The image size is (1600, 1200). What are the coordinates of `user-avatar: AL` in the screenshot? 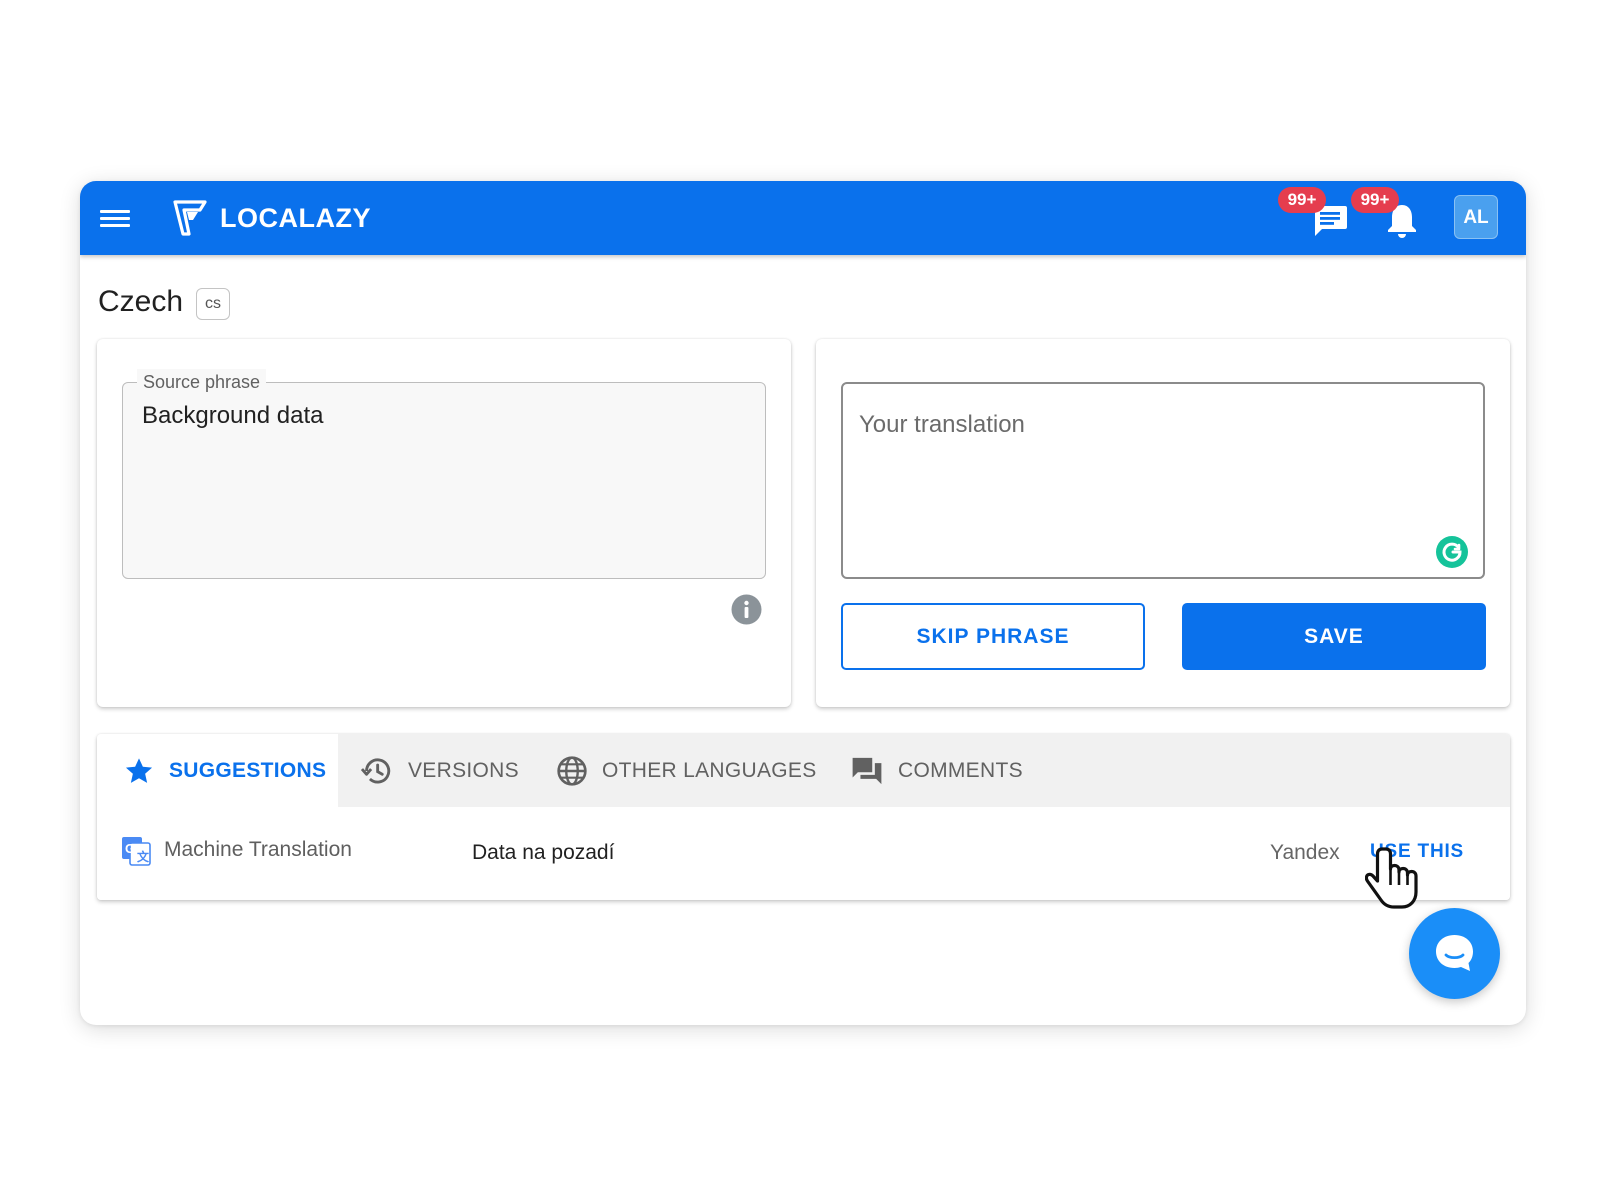 It's located at (1476, 217).